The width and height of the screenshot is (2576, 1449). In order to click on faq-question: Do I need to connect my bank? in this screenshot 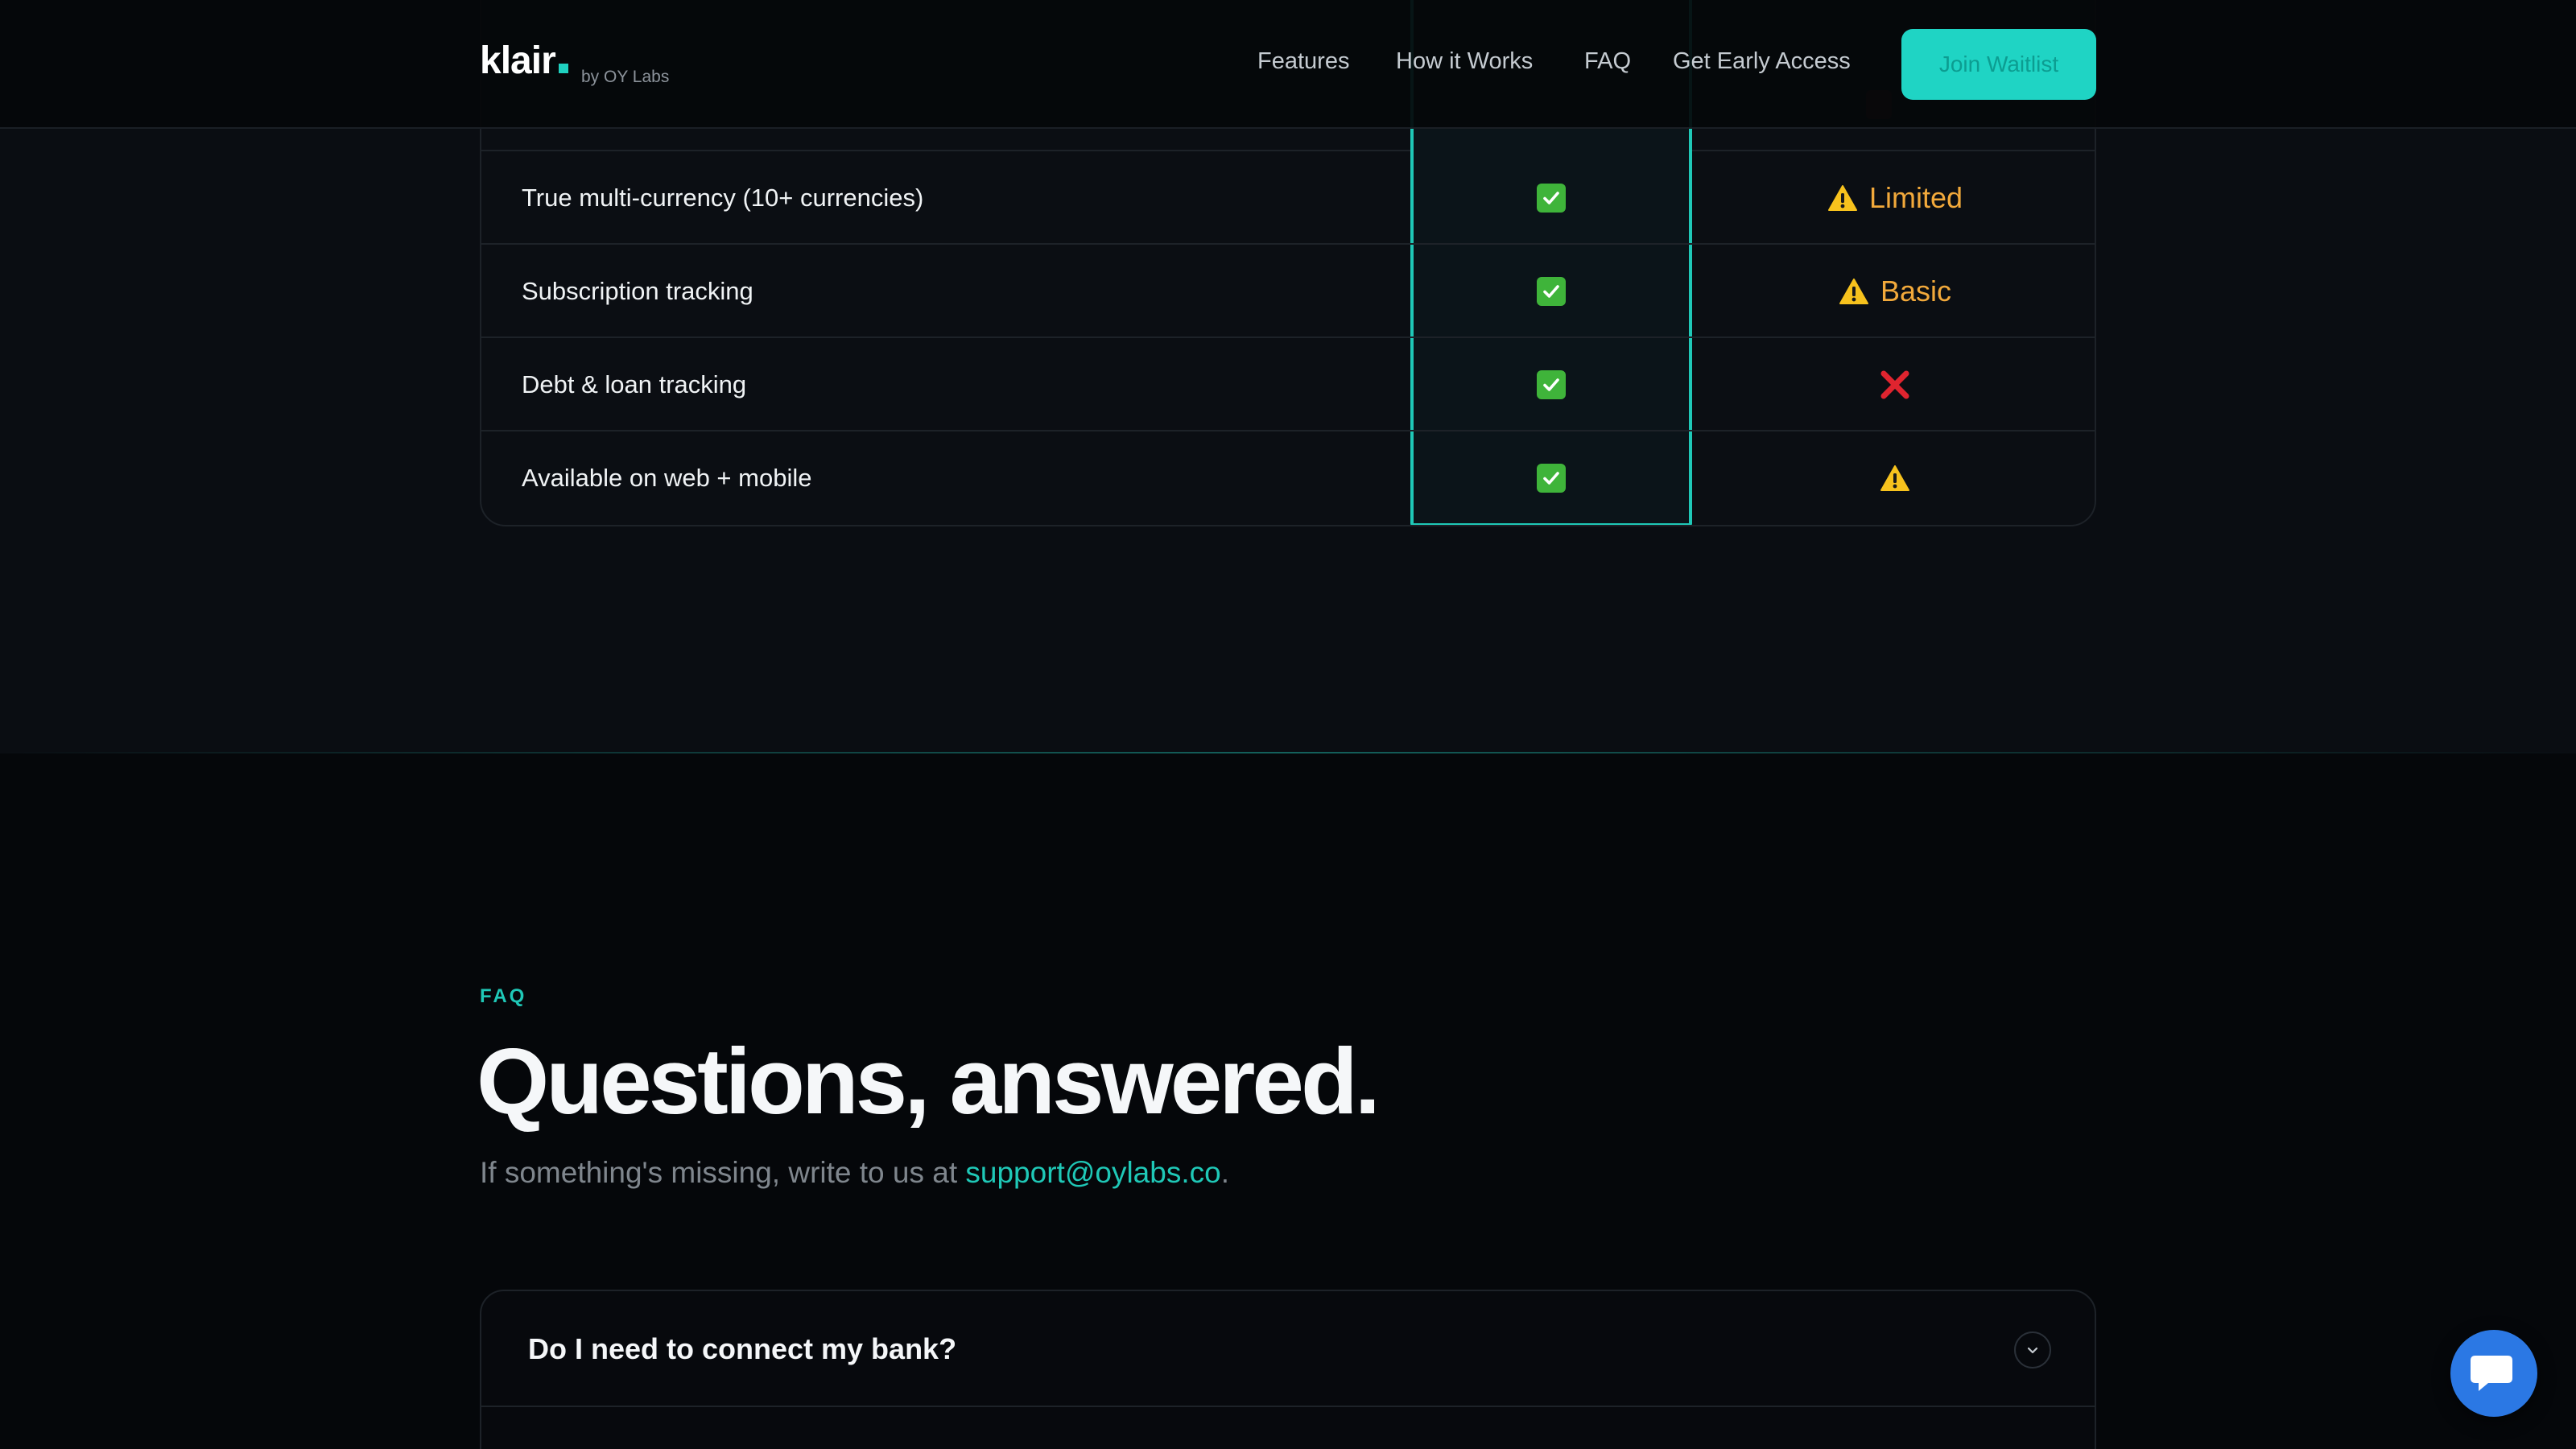, I will do `click(742, 1348)`.